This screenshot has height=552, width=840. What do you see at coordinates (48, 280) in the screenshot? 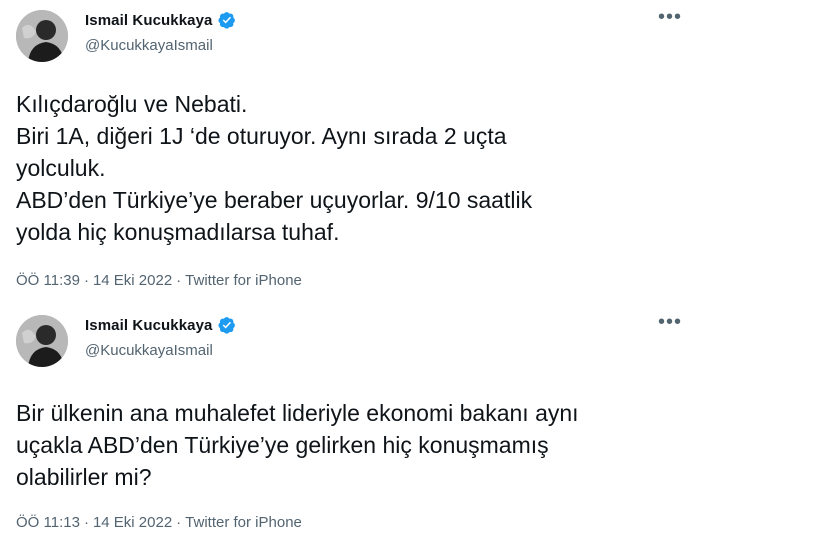
I see `tweet-time: ÖÖ 11:39` at bounding box center [48, 280].